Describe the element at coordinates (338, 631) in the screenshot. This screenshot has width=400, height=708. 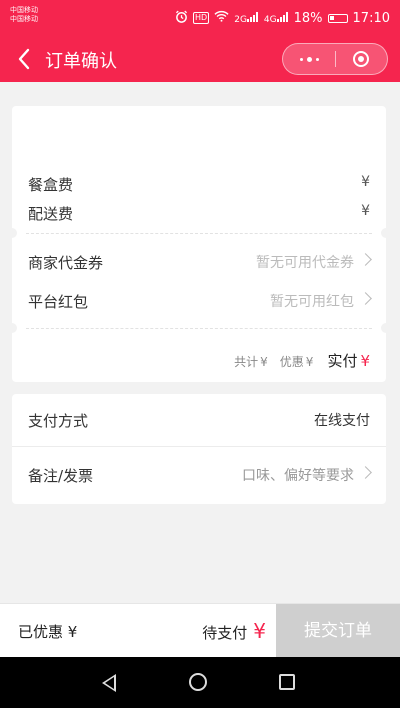
I see `submit-order-button: 提交订单` at that location.